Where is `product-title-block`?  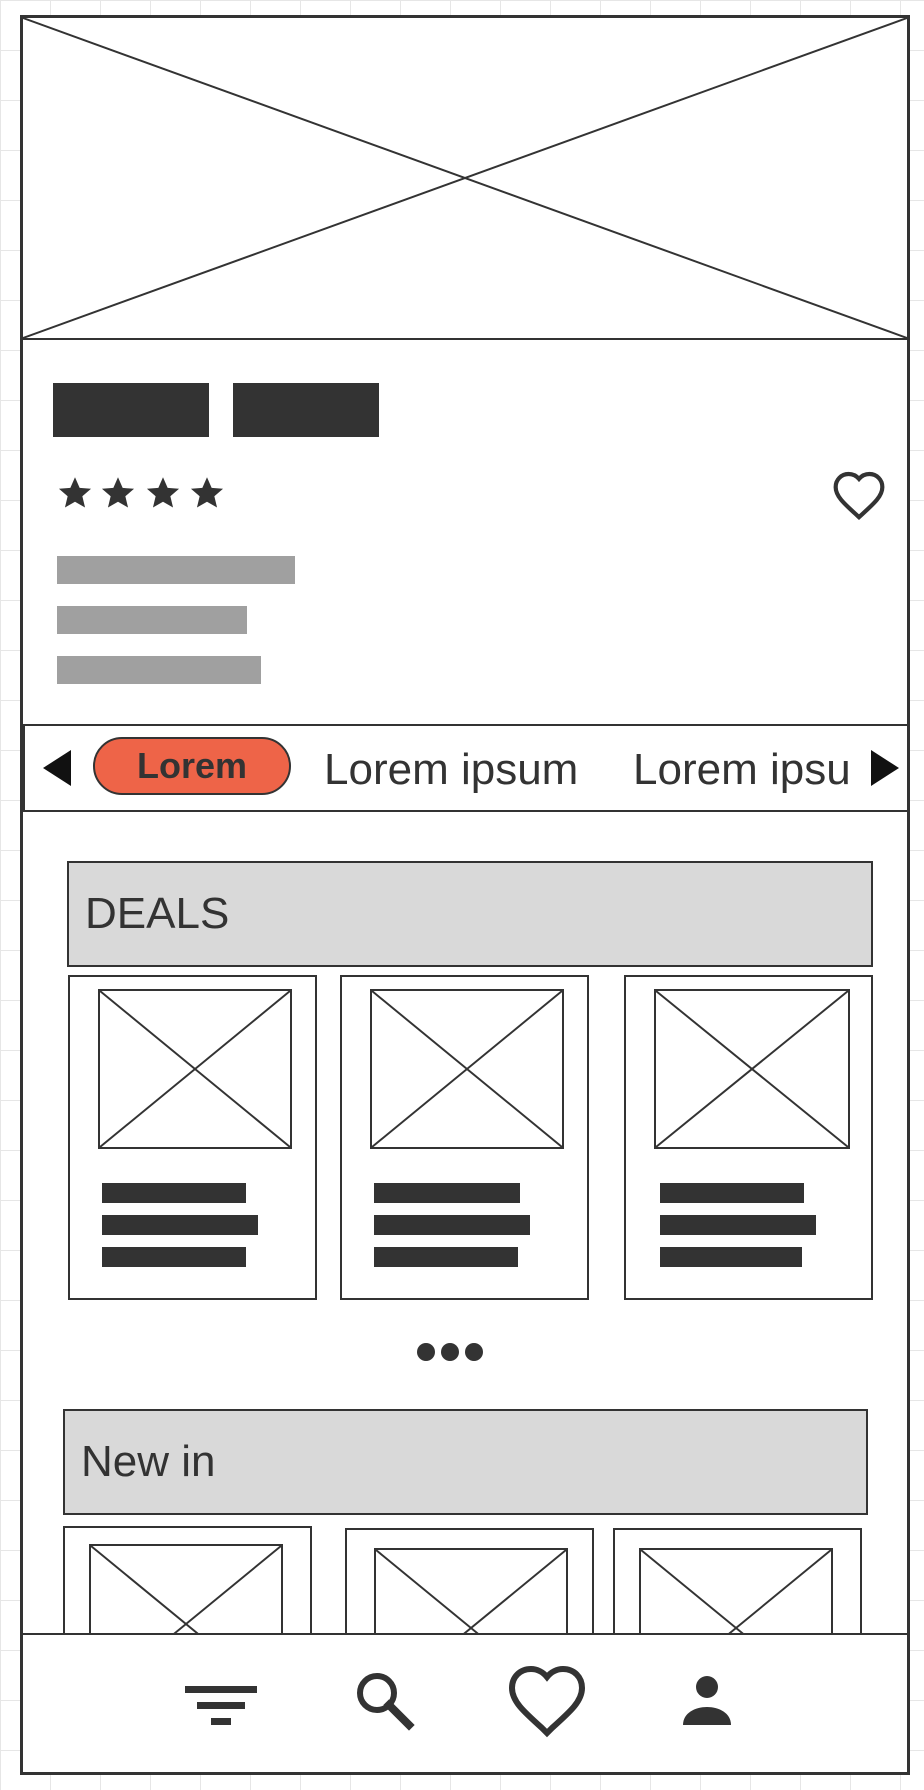
product-title-block is located at coordinates (131, 410).